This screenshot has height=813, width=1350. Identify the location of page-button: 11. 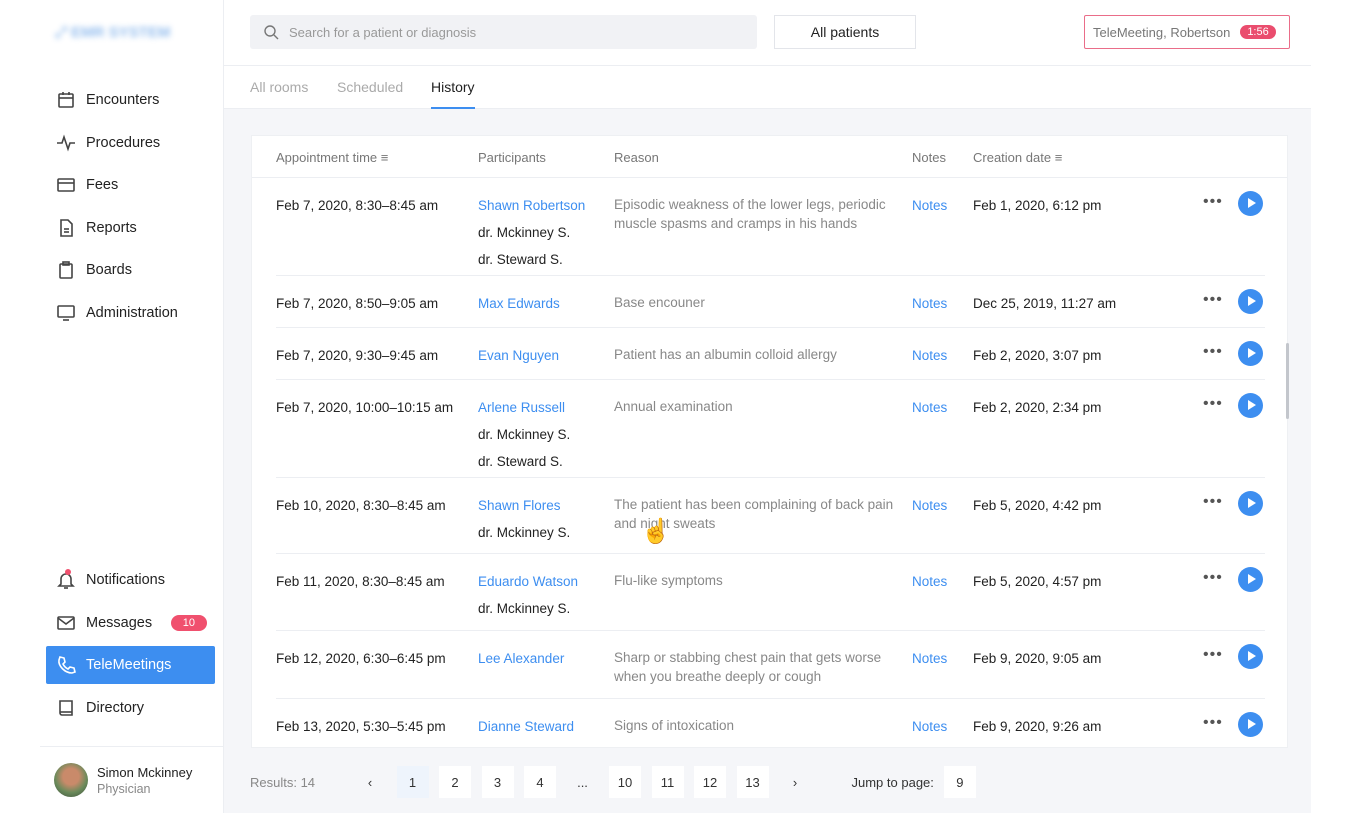
(667, 782).